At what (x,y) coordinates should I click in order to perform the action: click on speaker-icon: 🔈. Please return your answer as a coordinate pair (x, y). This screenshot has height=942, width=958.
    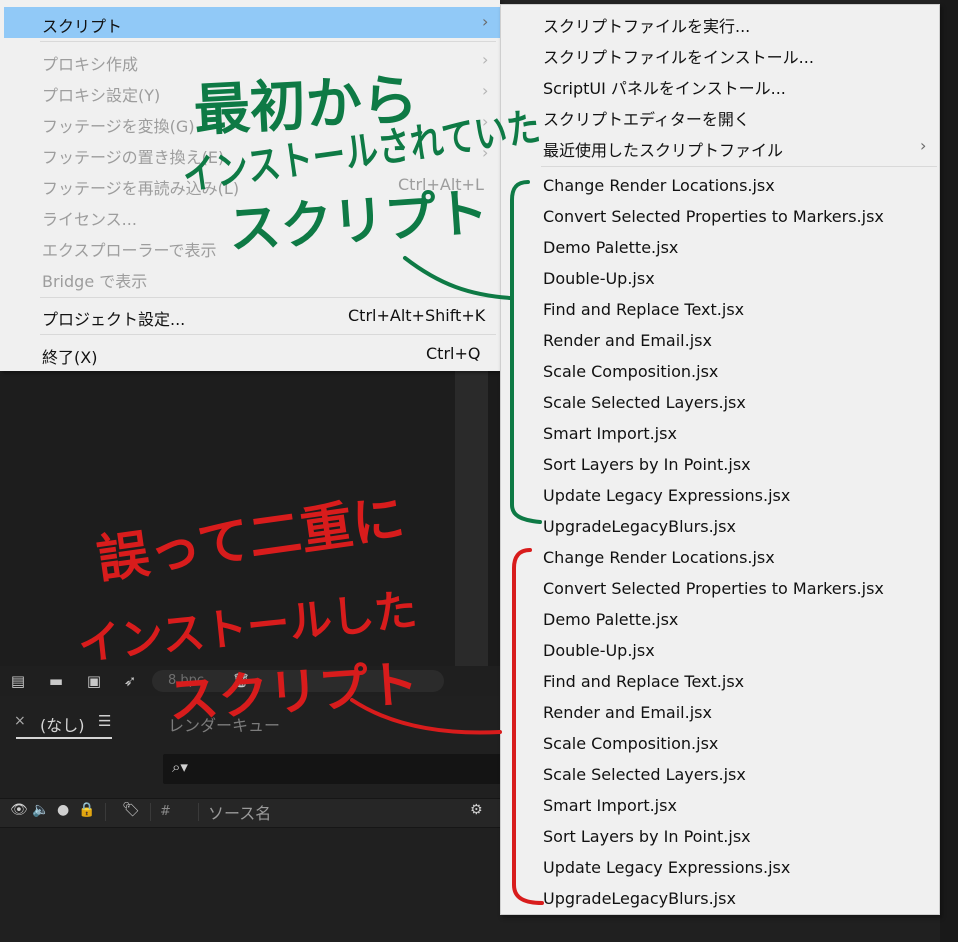
    Looking at the image, I should click on (40, 810).